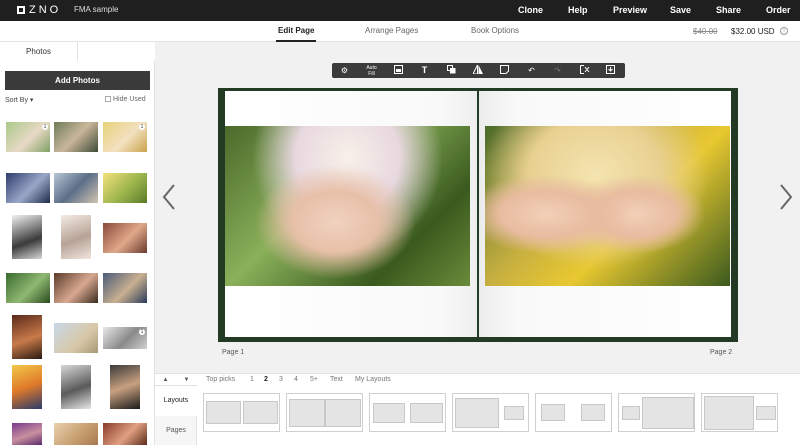 The height and width of the screenshot is (445, 800). Describe the element at coordinates (176, 430) in the screenshot. I see `tab-pages: Pages` at that location.